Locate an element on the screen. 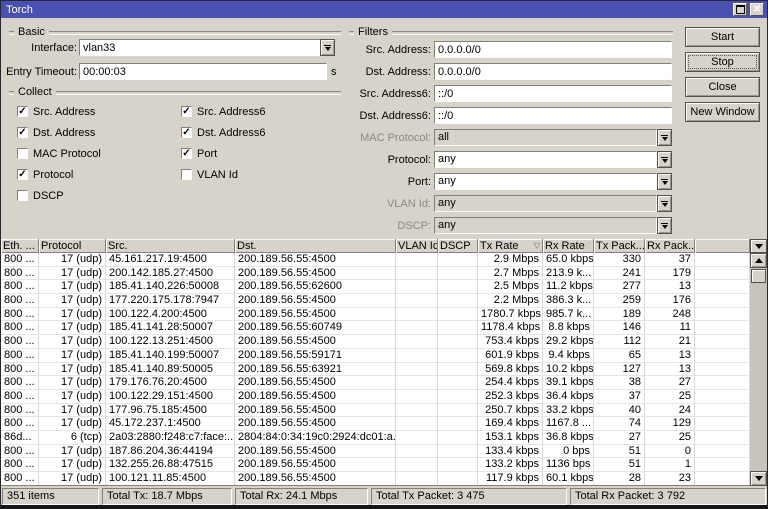  table-cell: 1 is located at coordinates (670, 465).